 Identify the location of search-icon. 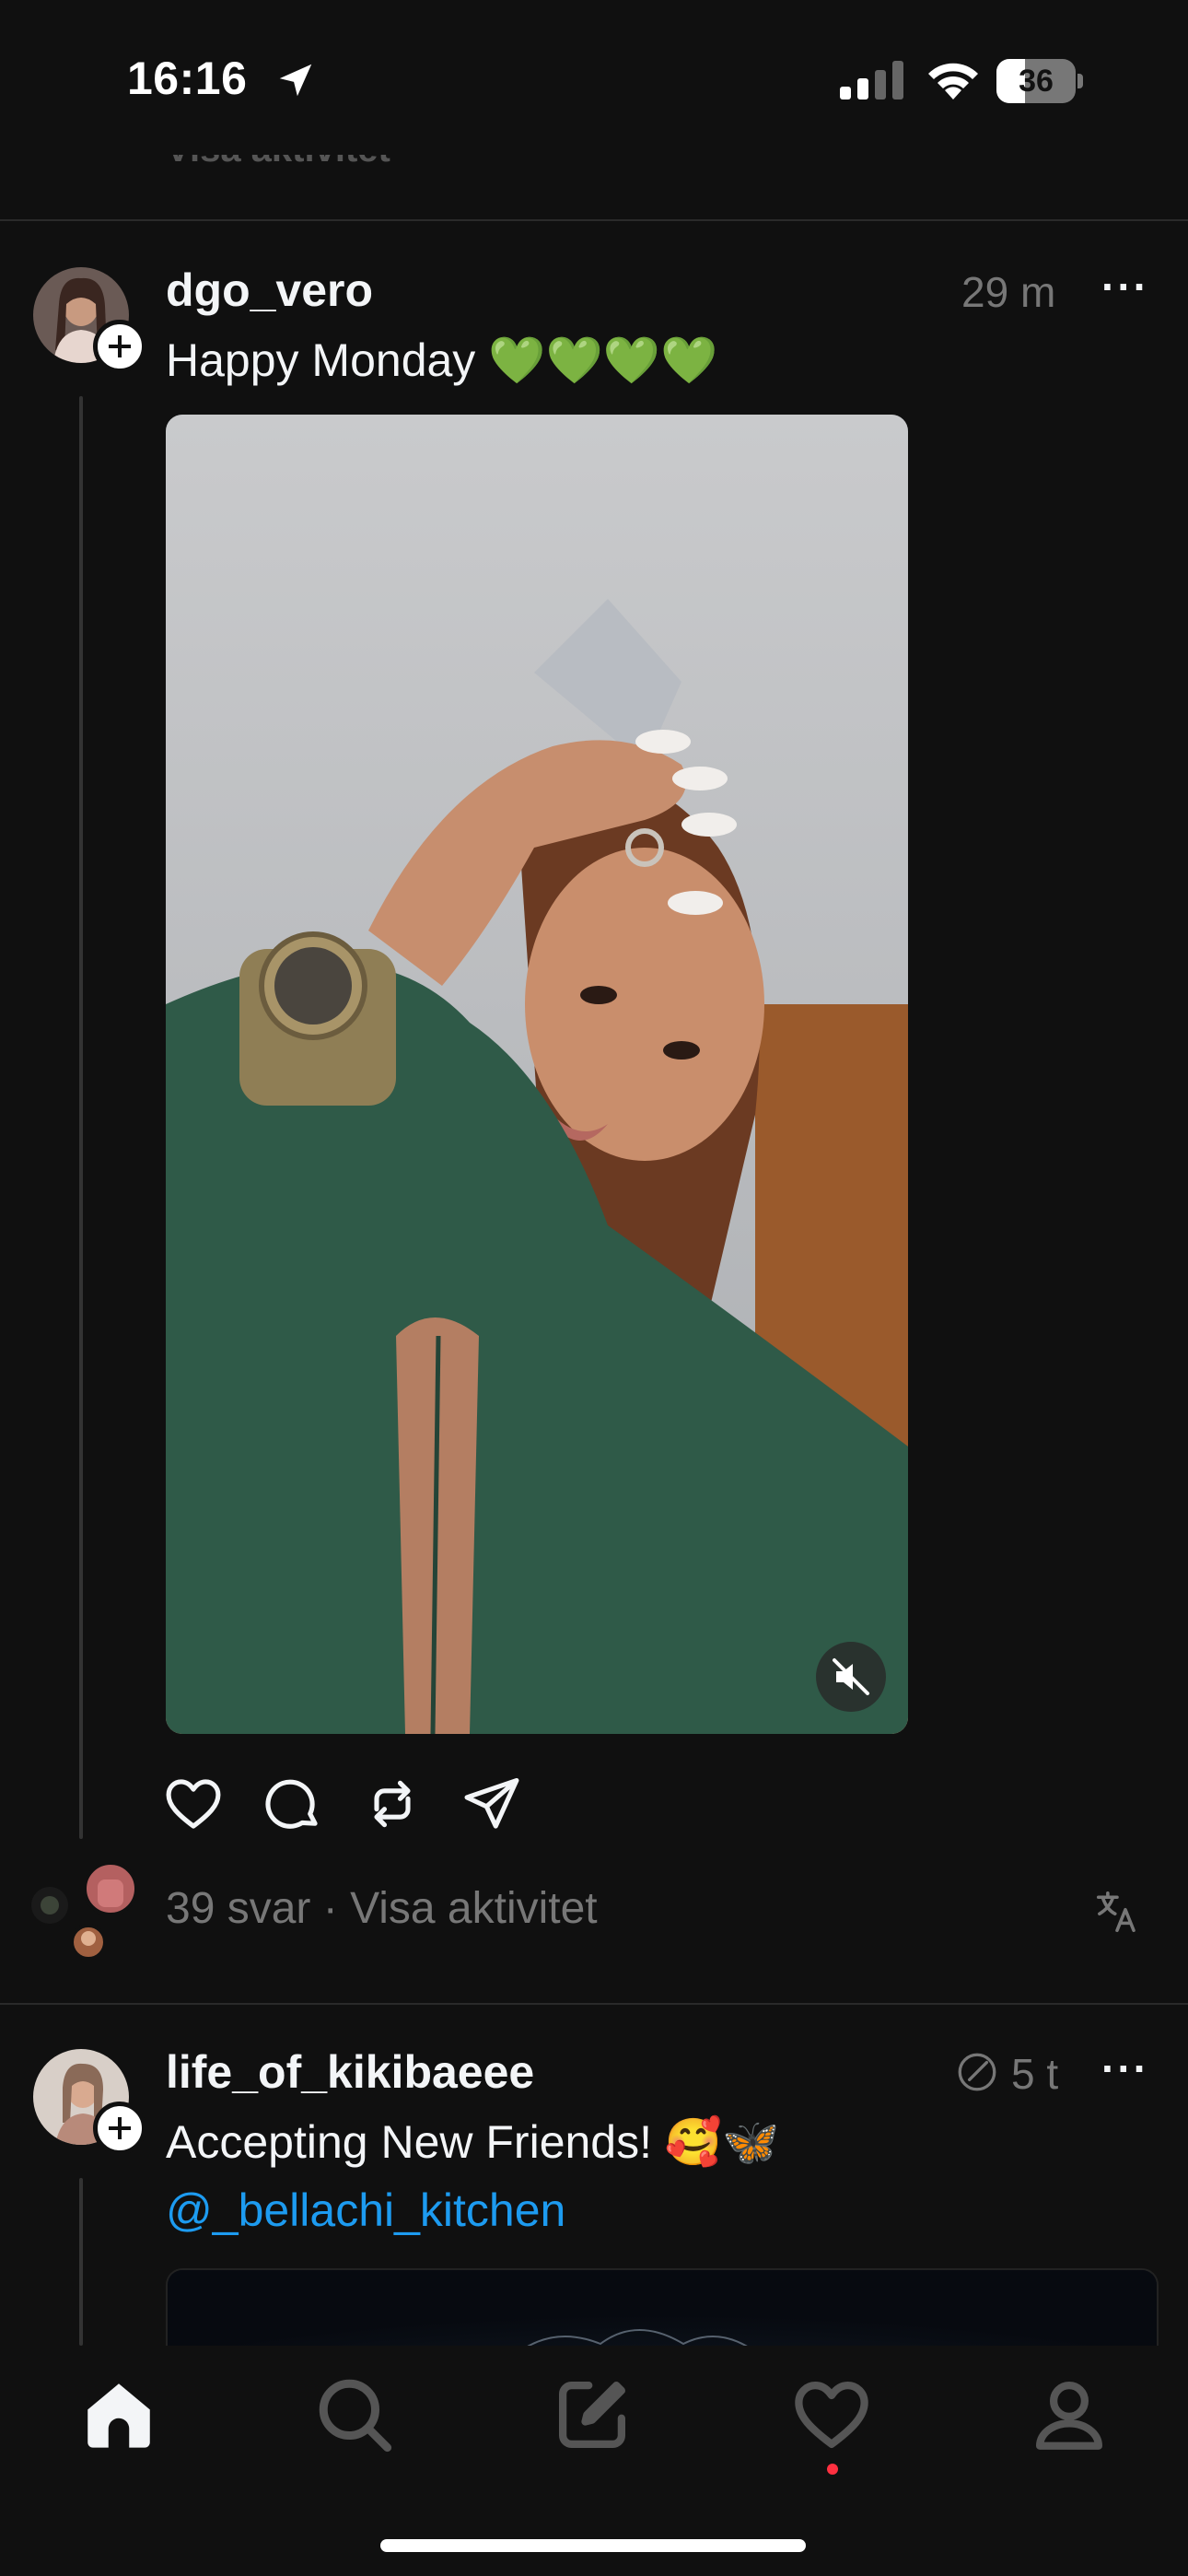
(354, 2414).